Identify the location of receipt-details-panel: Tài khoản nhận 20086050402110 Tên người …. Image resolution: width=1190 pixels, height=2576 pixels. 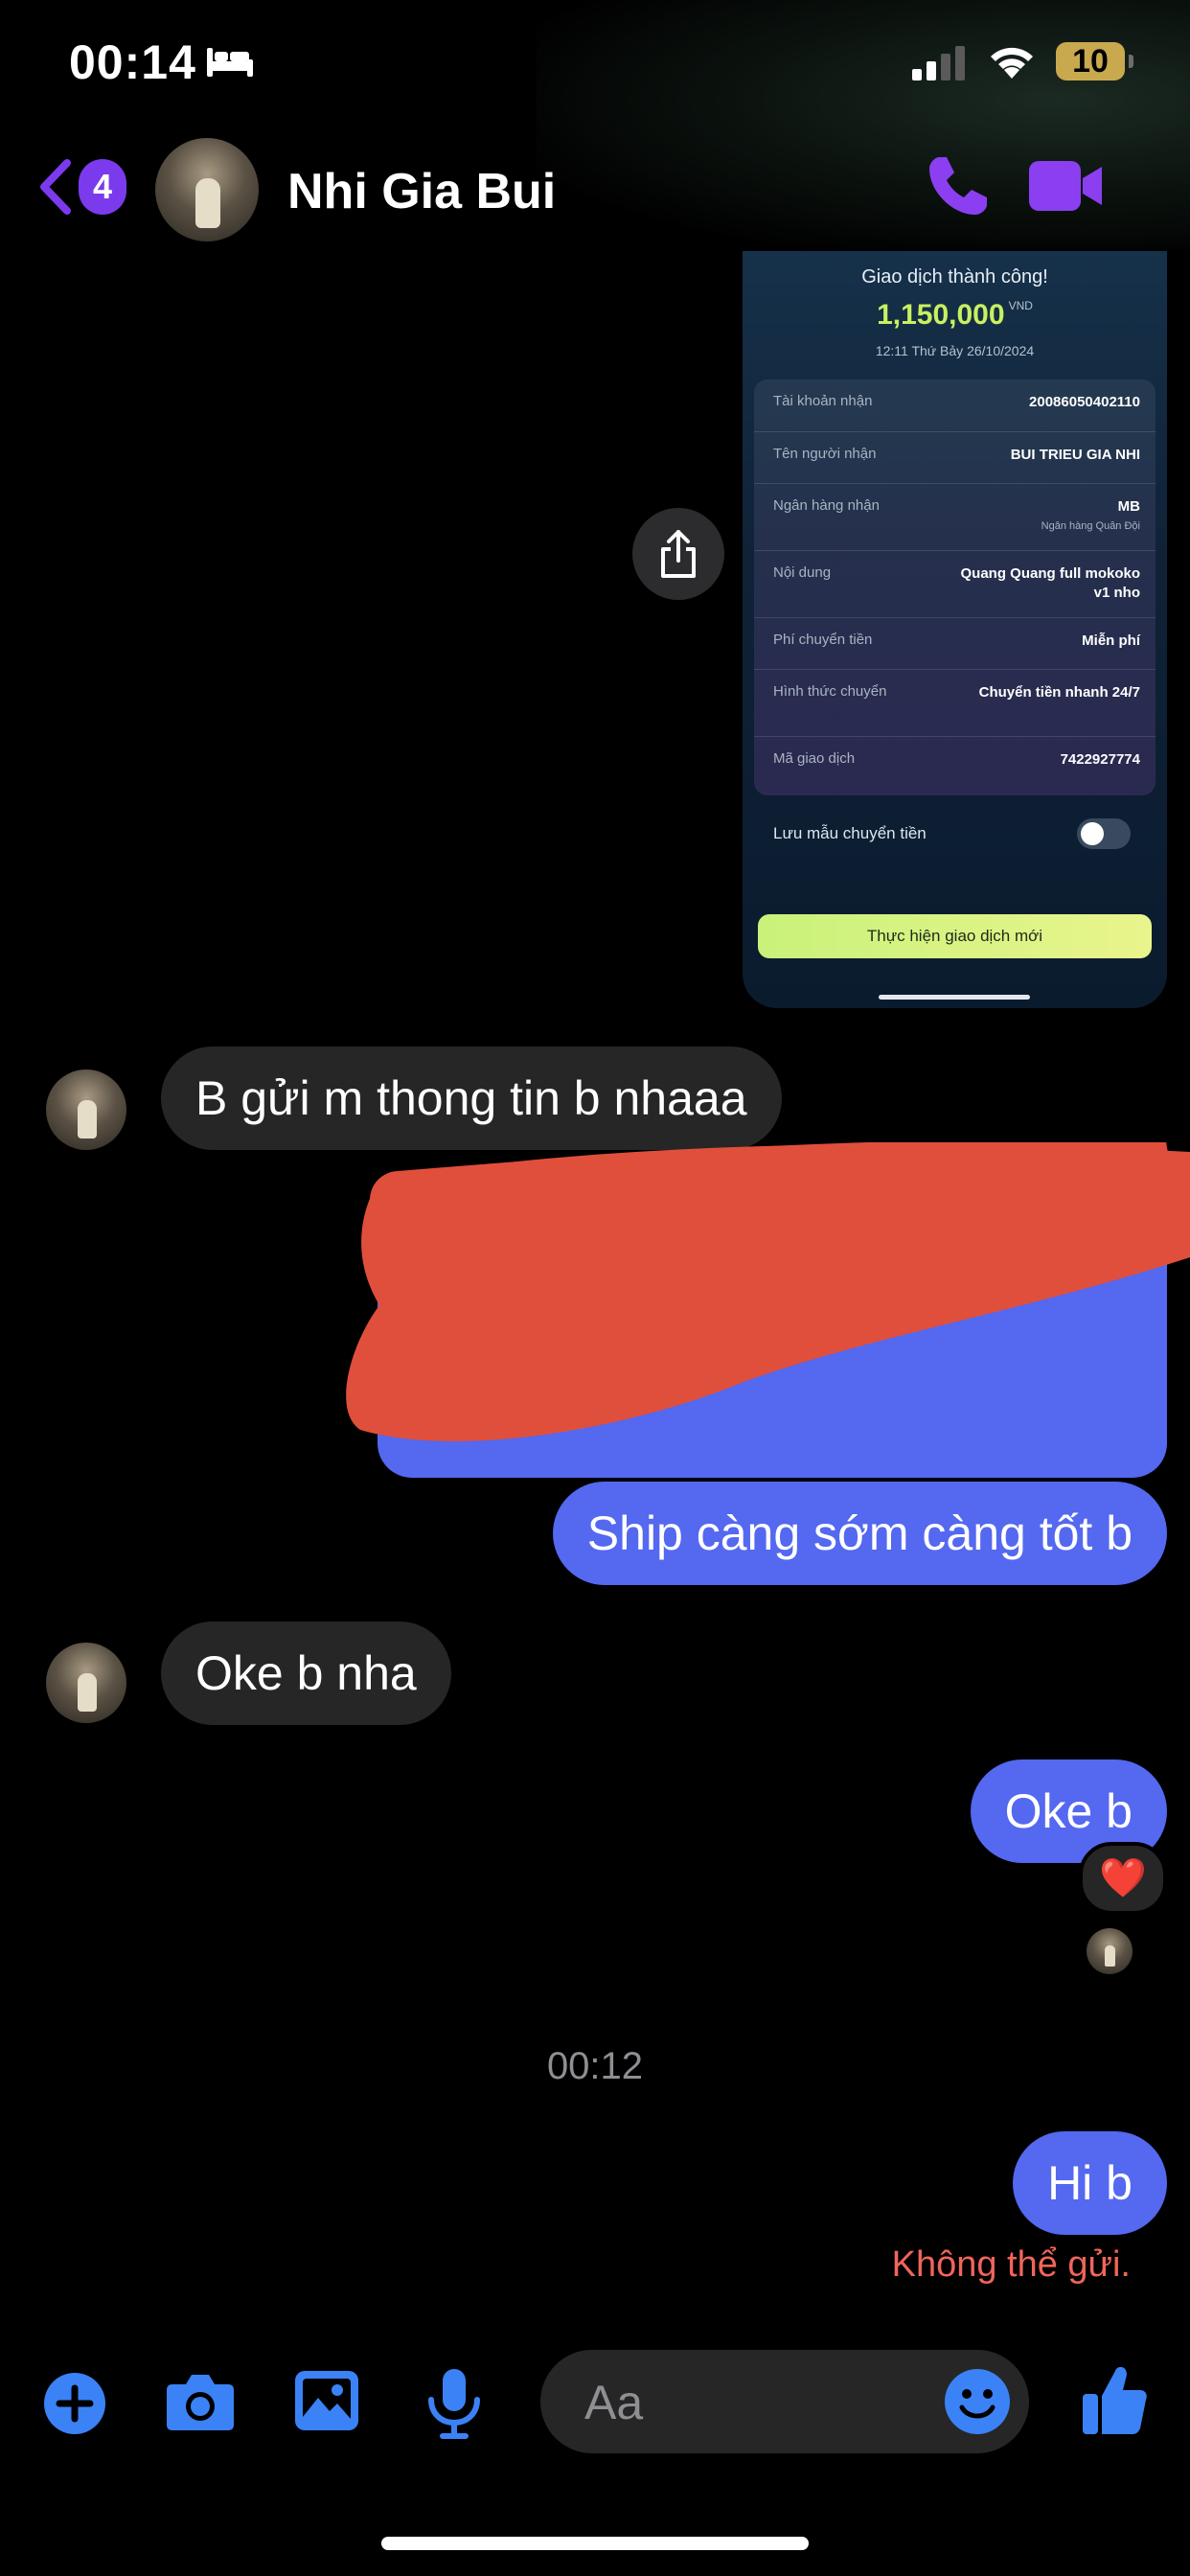
(955, 587).